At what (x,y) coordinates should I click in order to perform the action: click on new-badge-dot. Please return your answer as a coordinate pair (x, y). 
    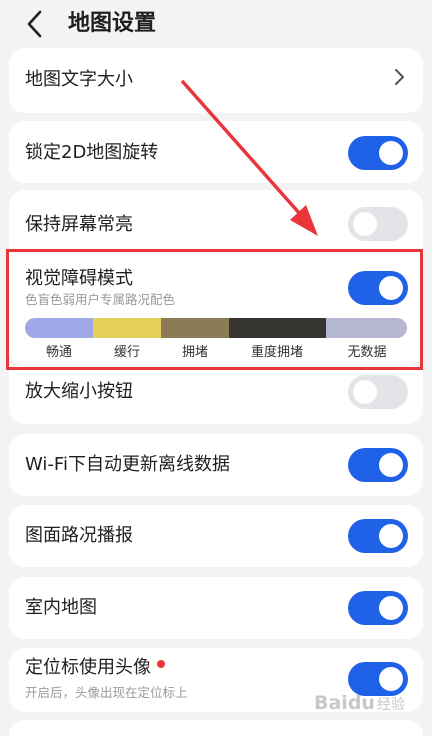
    Looking at the image, I should click on (161, 664).